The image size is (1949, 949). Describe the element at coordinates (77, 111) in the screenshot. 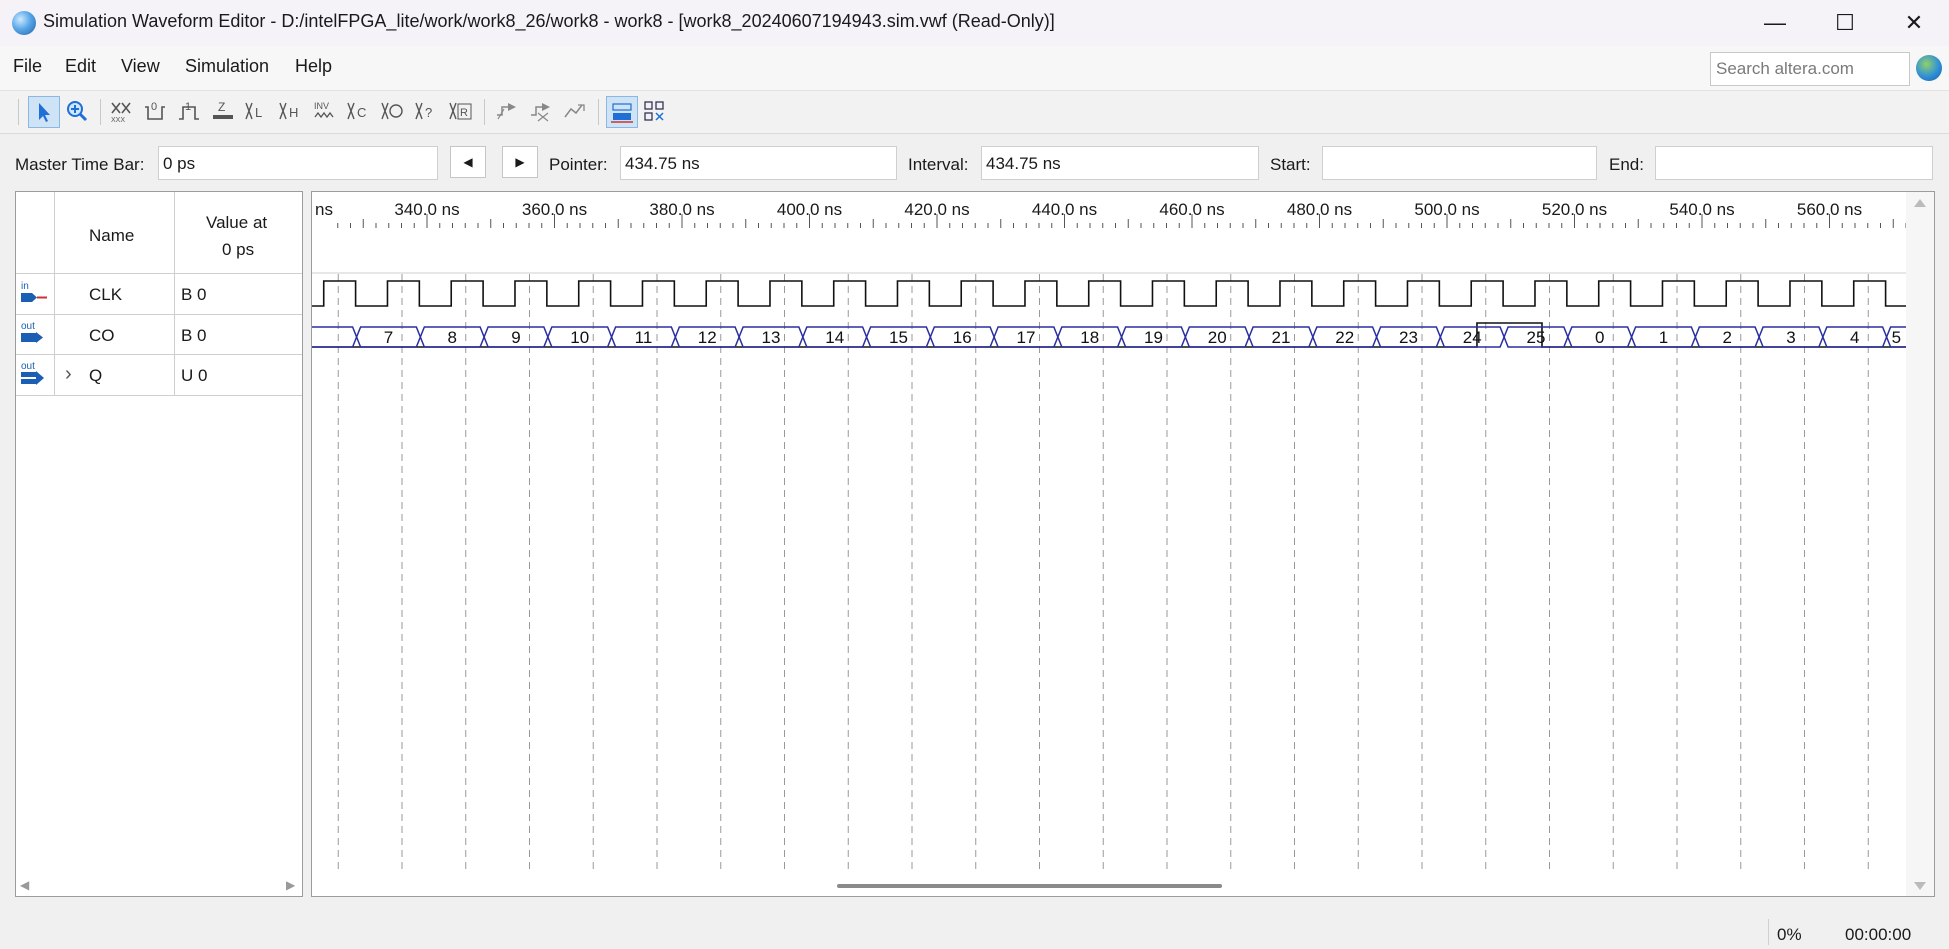

I see `zoom-tool-icon` at that location.